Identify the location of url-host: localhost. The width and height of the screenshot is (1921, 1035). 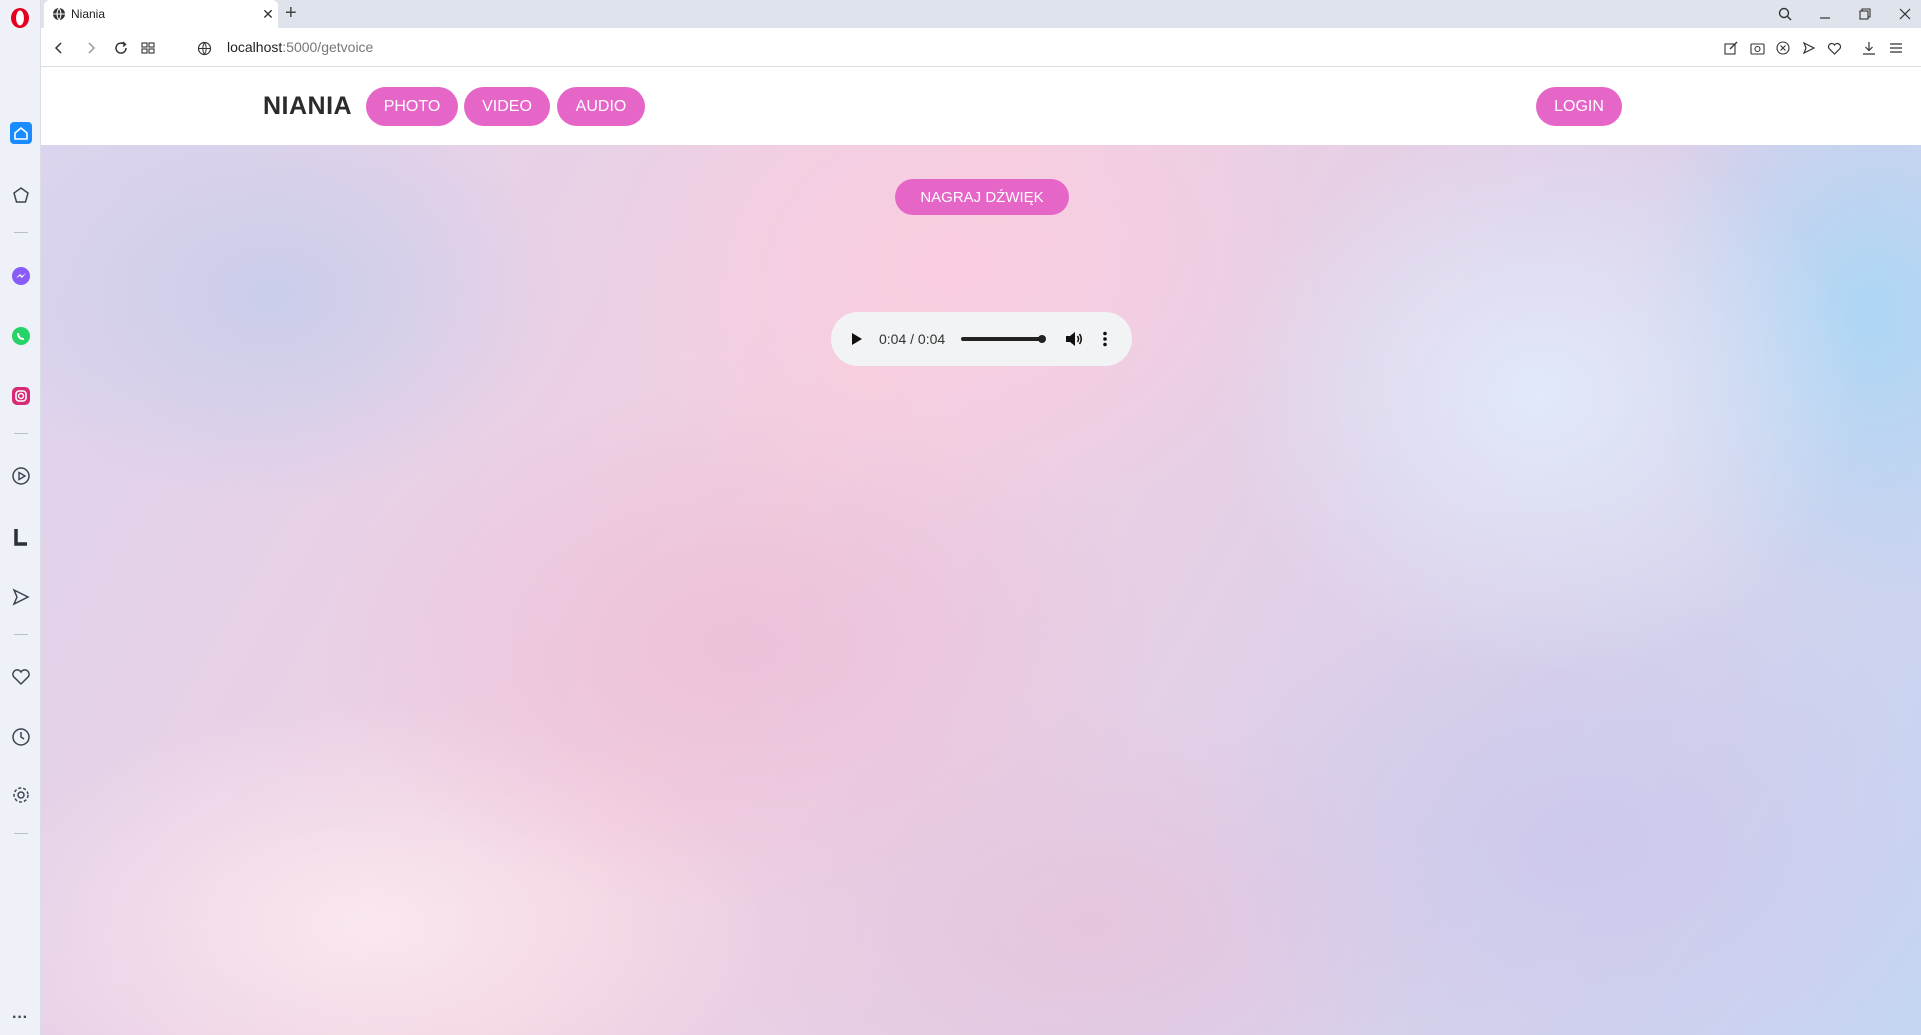
(255, 47).